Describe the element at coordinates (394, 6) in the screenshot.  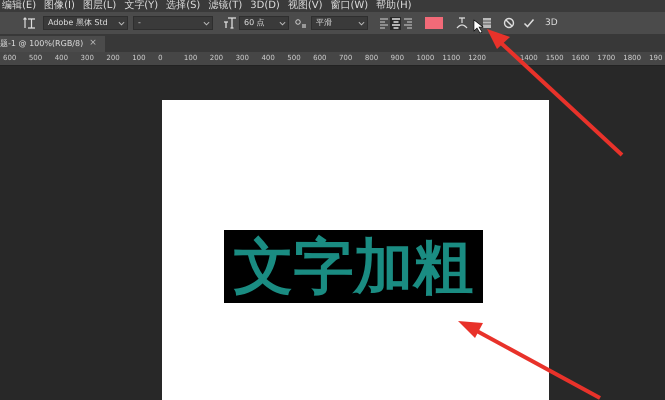
I see `menu-item: 帮助(H)` at that location.